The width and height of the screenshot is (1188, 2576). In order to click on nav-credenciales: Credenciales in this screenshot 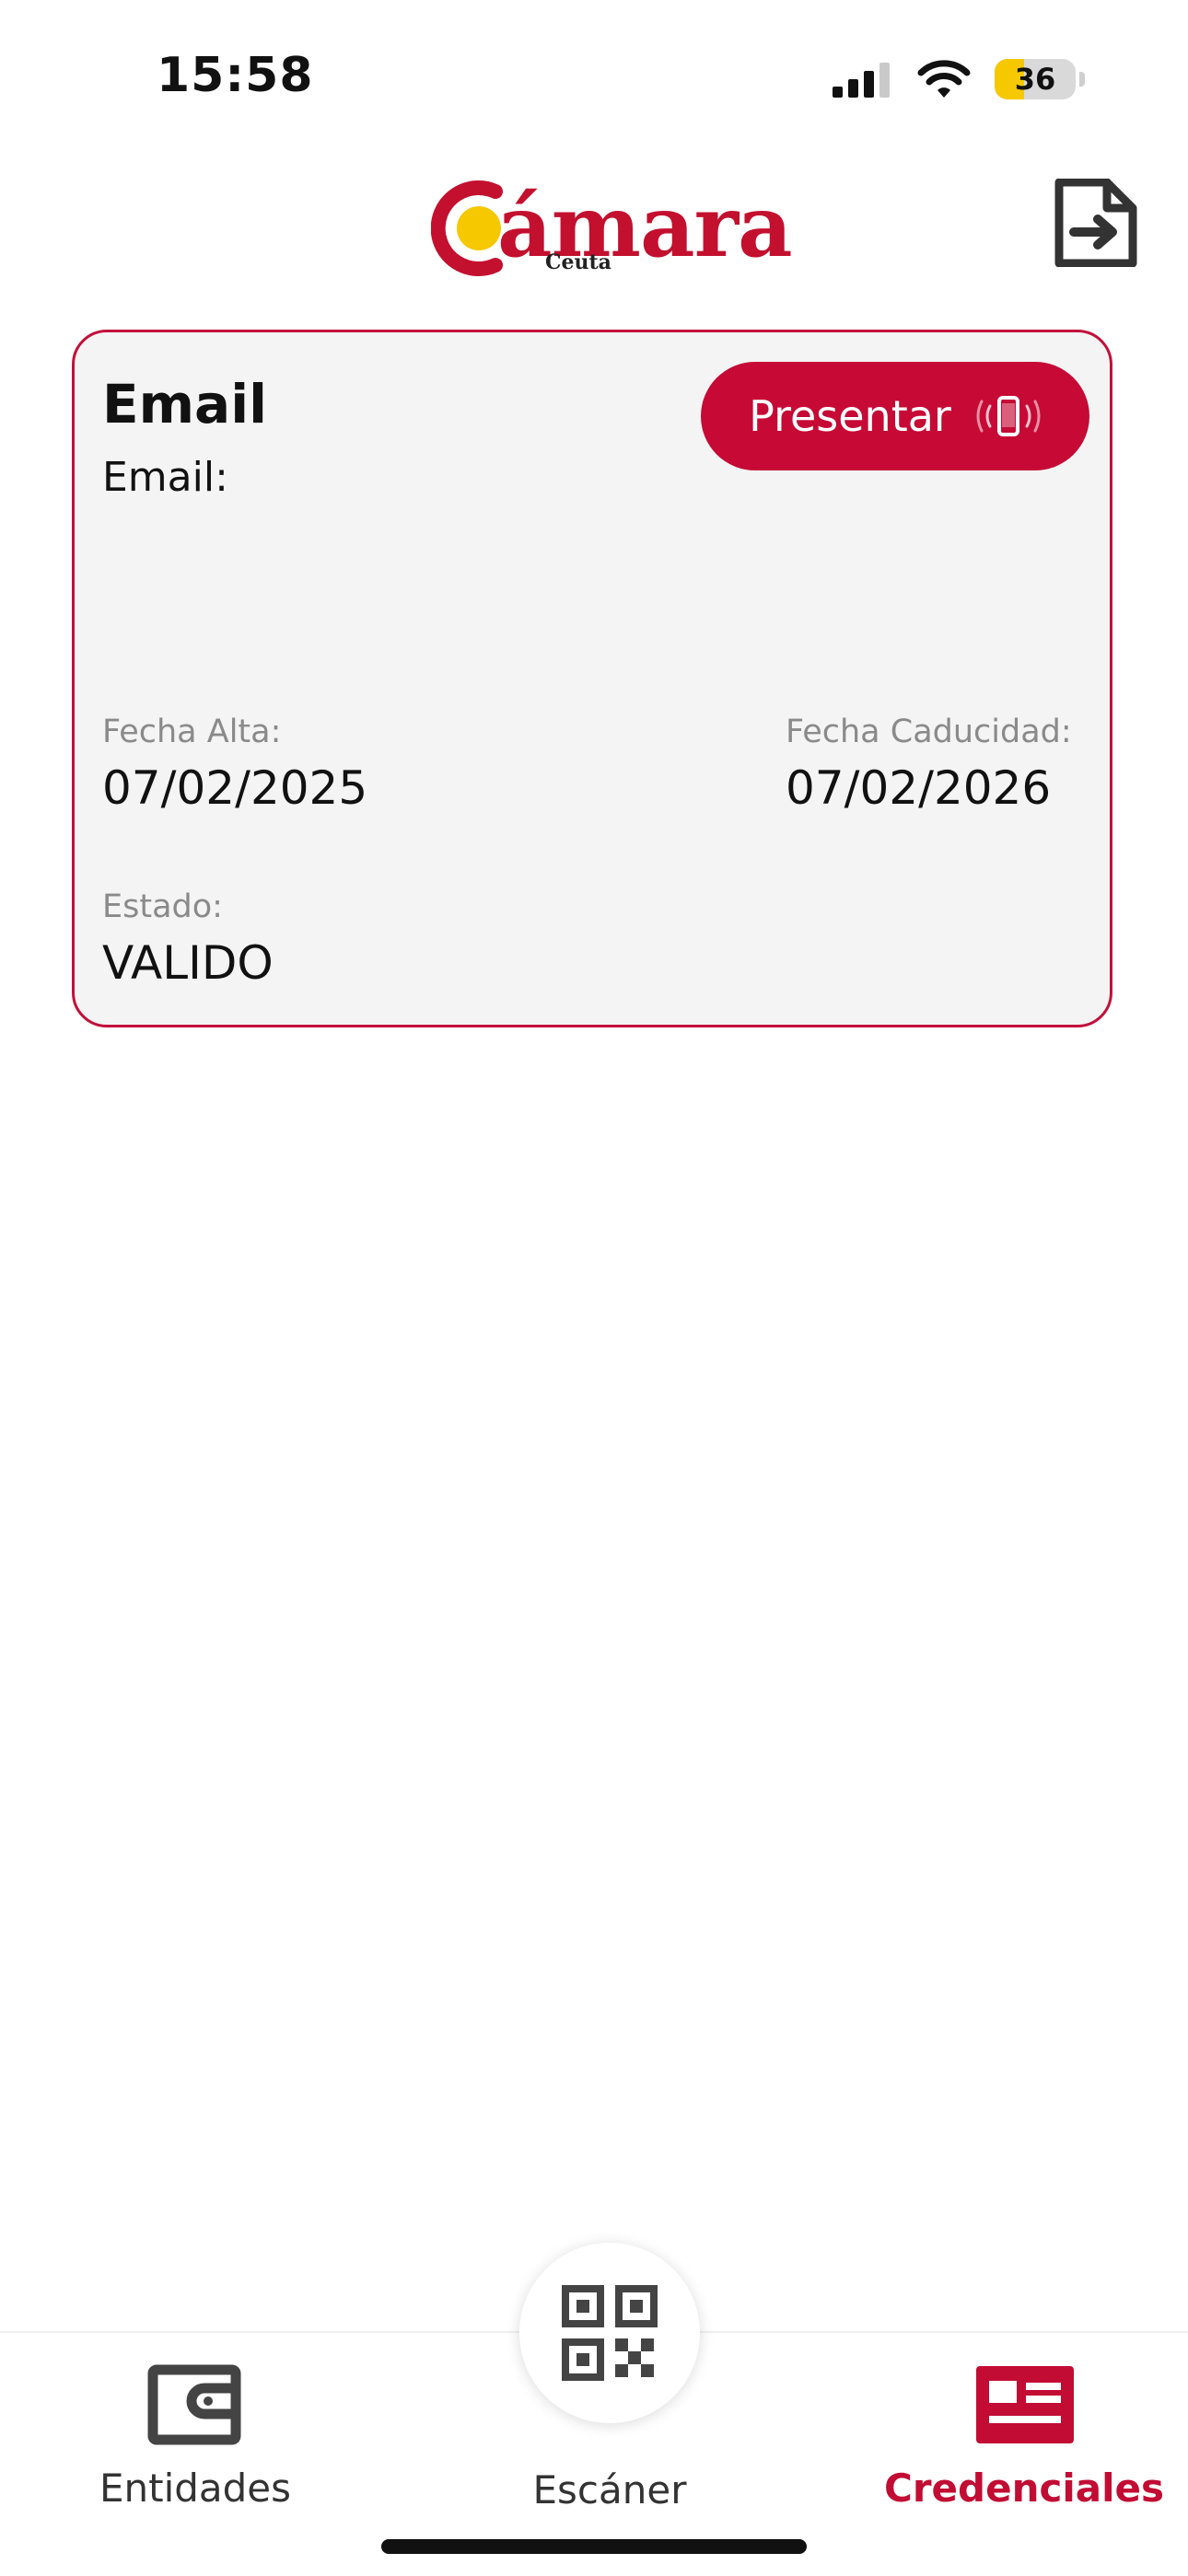, I will do `click(1024, 2439)`.